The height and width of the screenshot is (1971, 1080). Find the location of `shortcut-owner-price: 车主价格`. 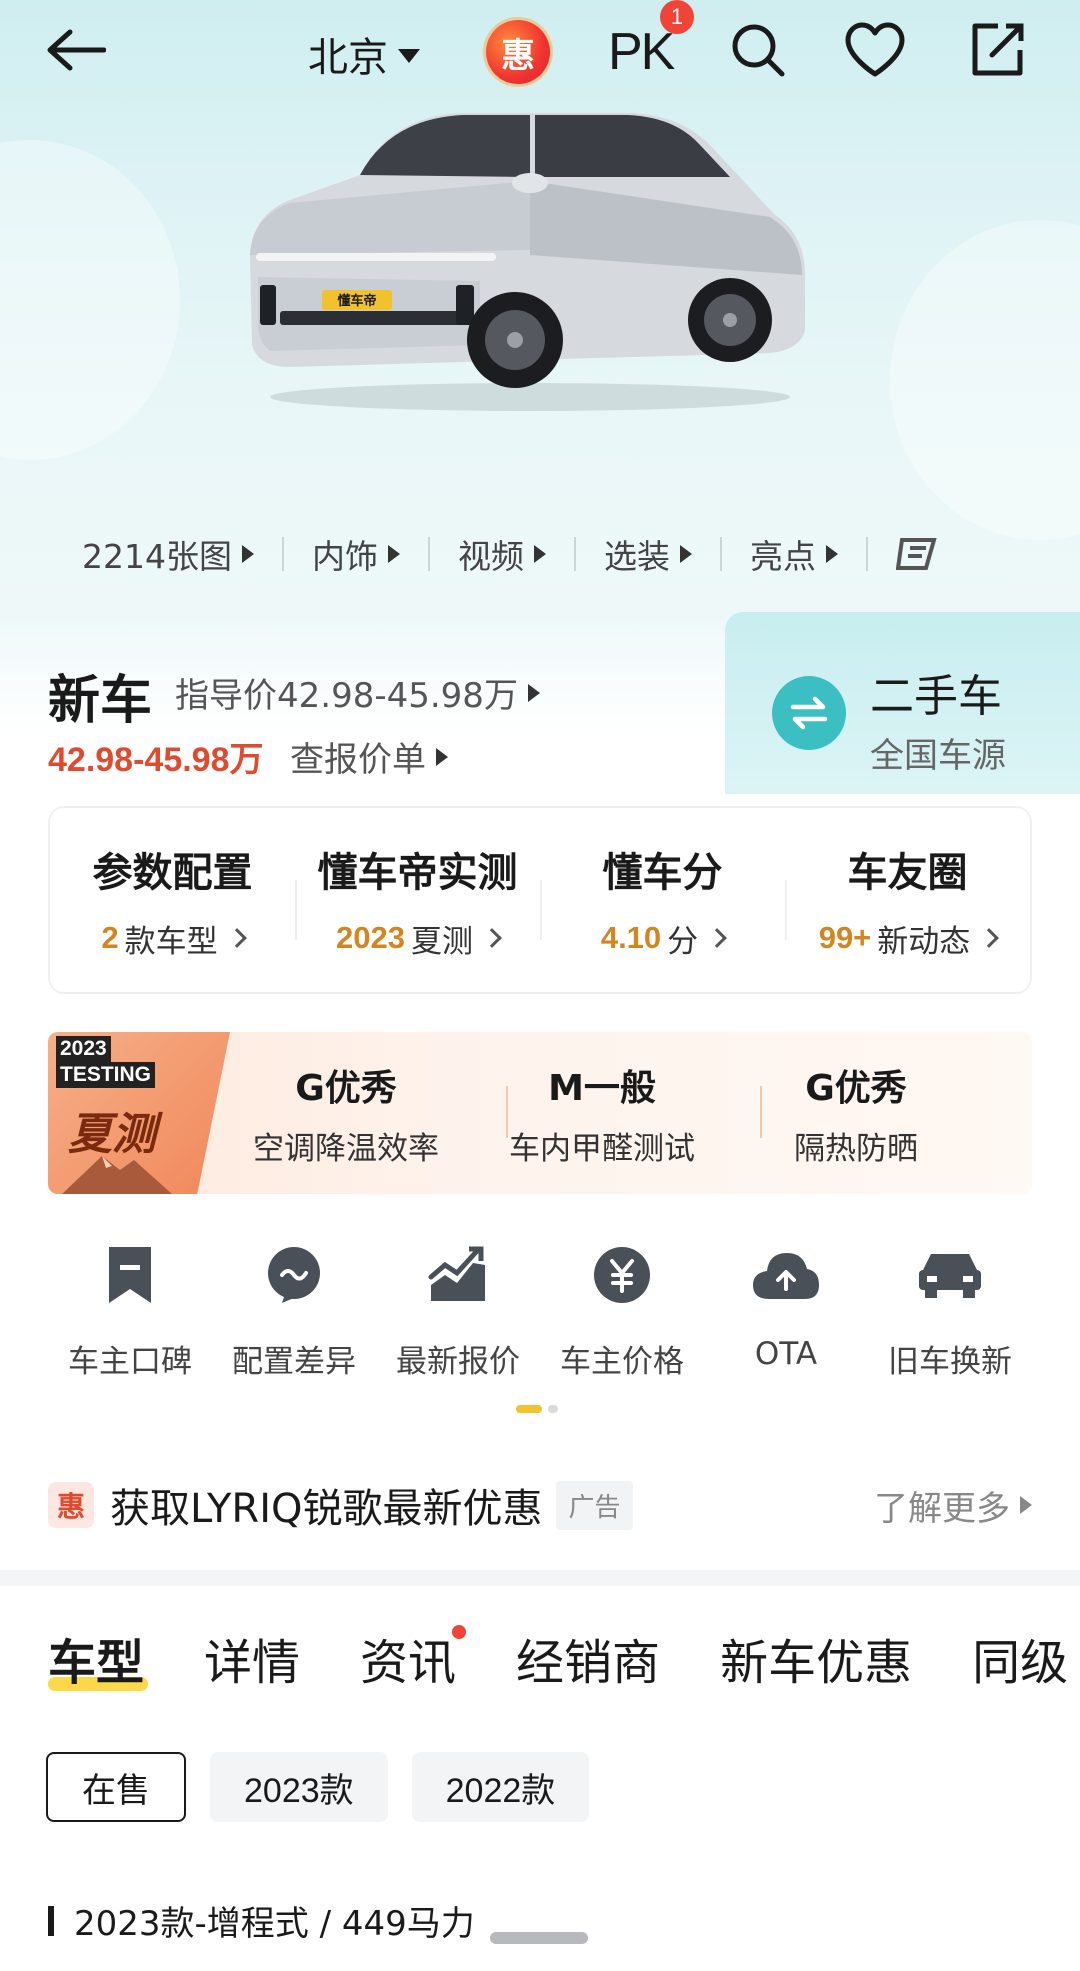

shortcut-owner-price: 车主价格 is located at coordinates (622, 1315).